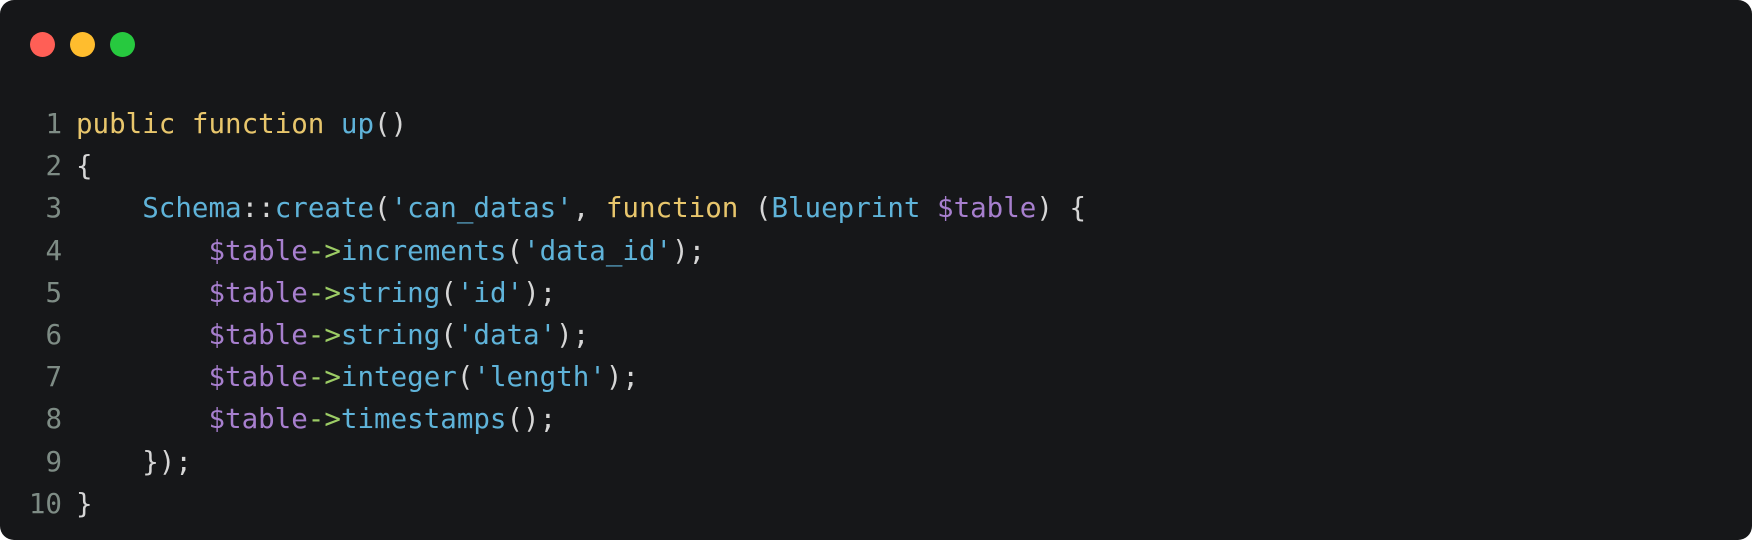  What do you see at coordinates (42, 44) in the screenshot?
I see `close-button` at bounding box center [42, 44].